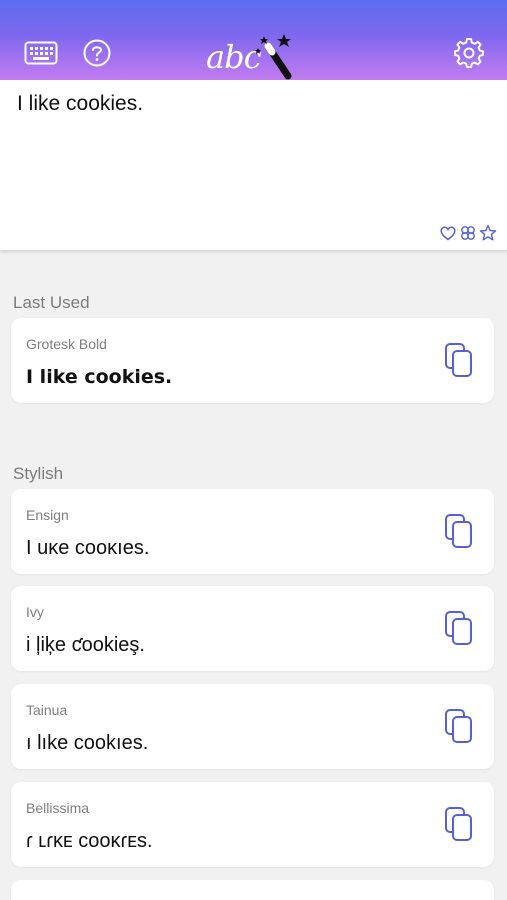  I want to click on settings-button, so click(469, 53).